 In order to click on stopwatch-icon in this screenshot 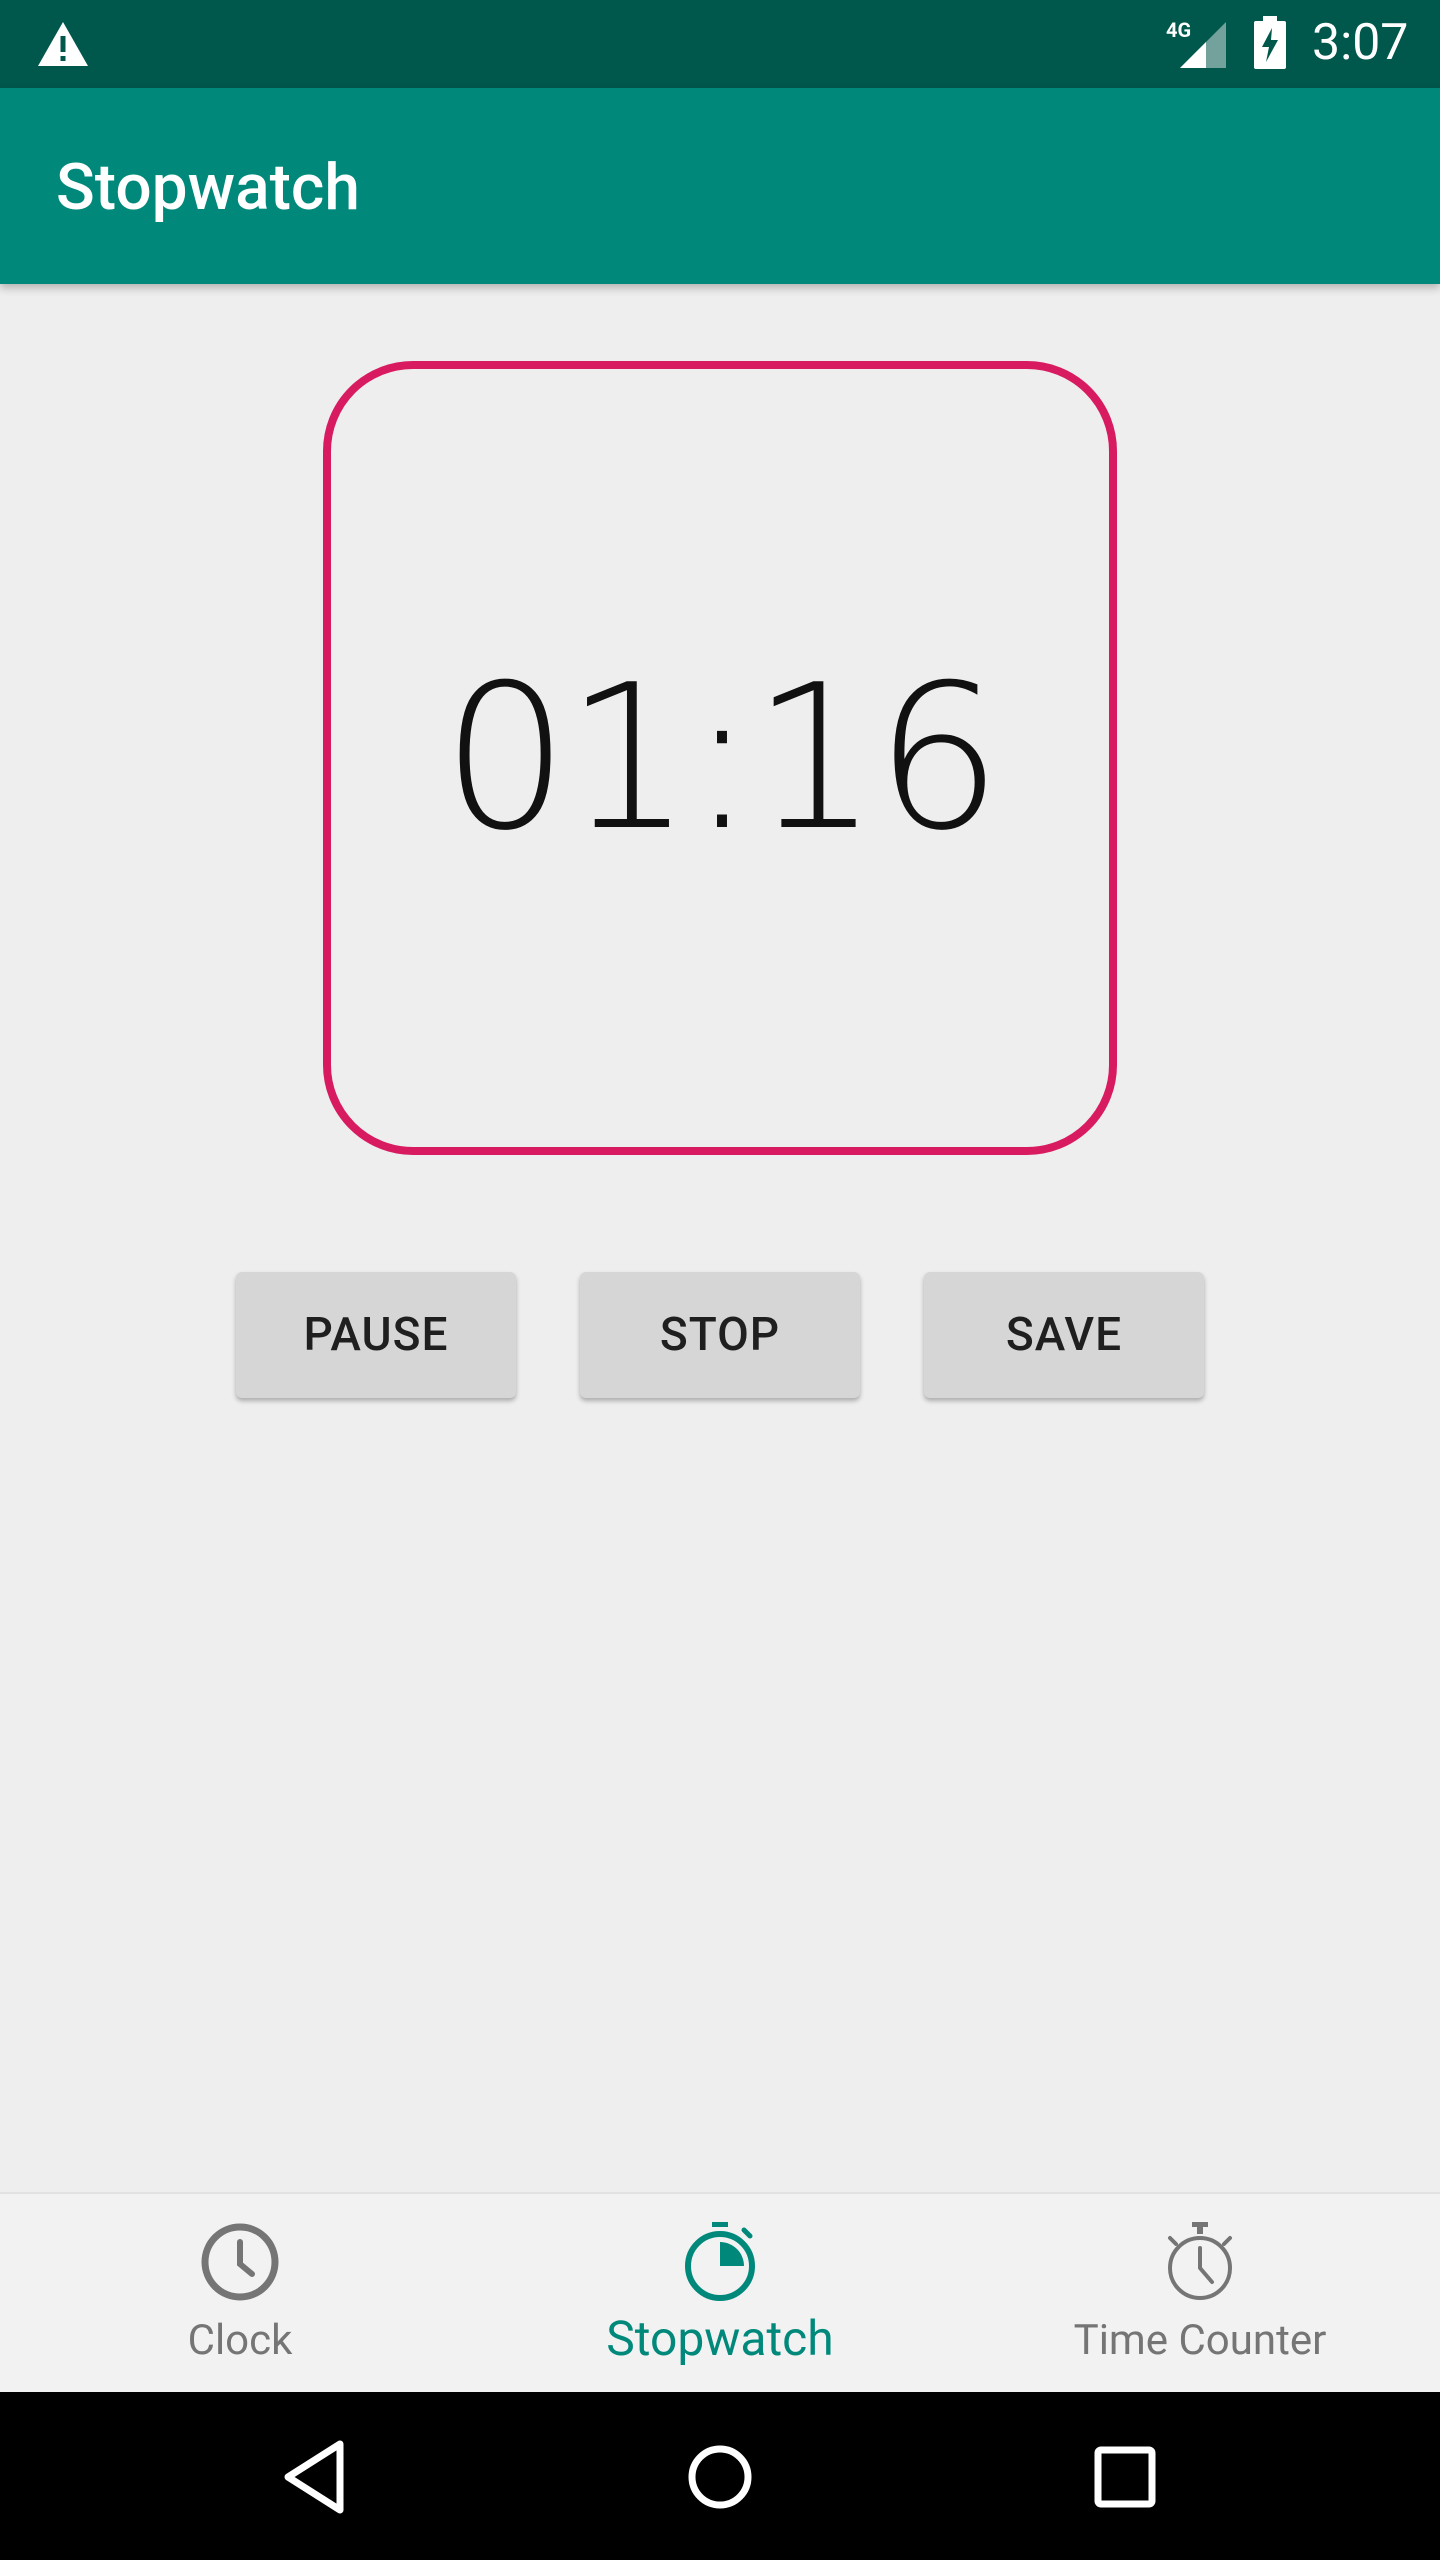, I will do `click(720, 2261)`.